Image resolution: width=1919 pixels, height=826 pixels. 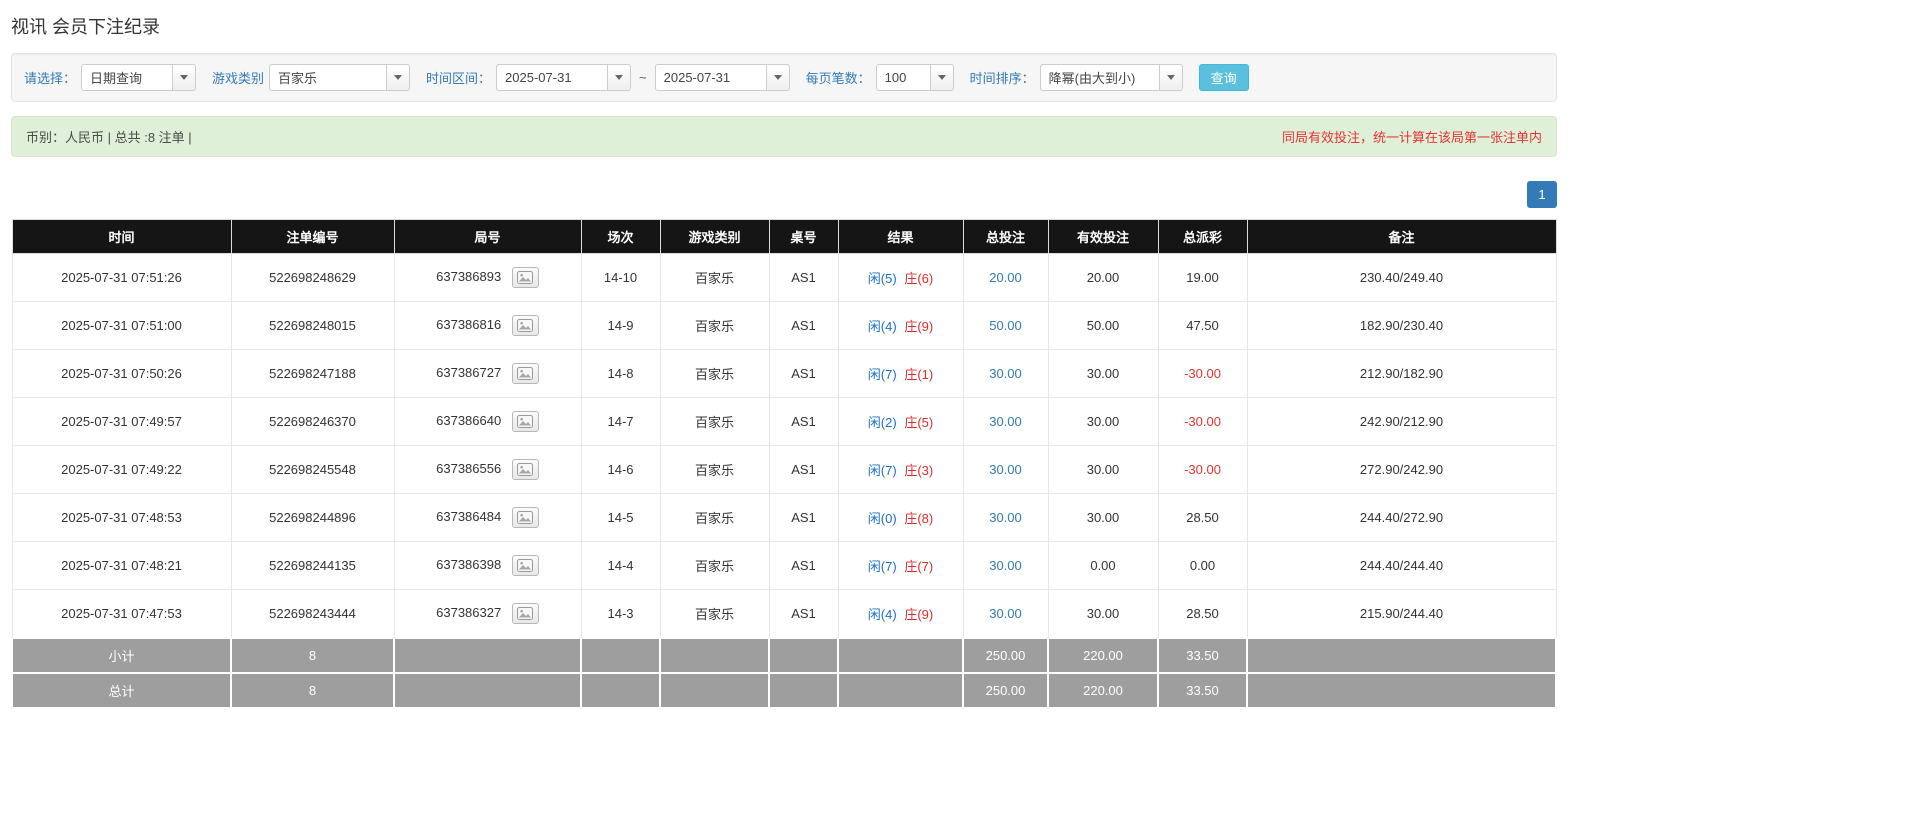 What do you see at coordinates (127, 77) in the screenshot?
I see `query-type-input` at bounding box center [127, 77].